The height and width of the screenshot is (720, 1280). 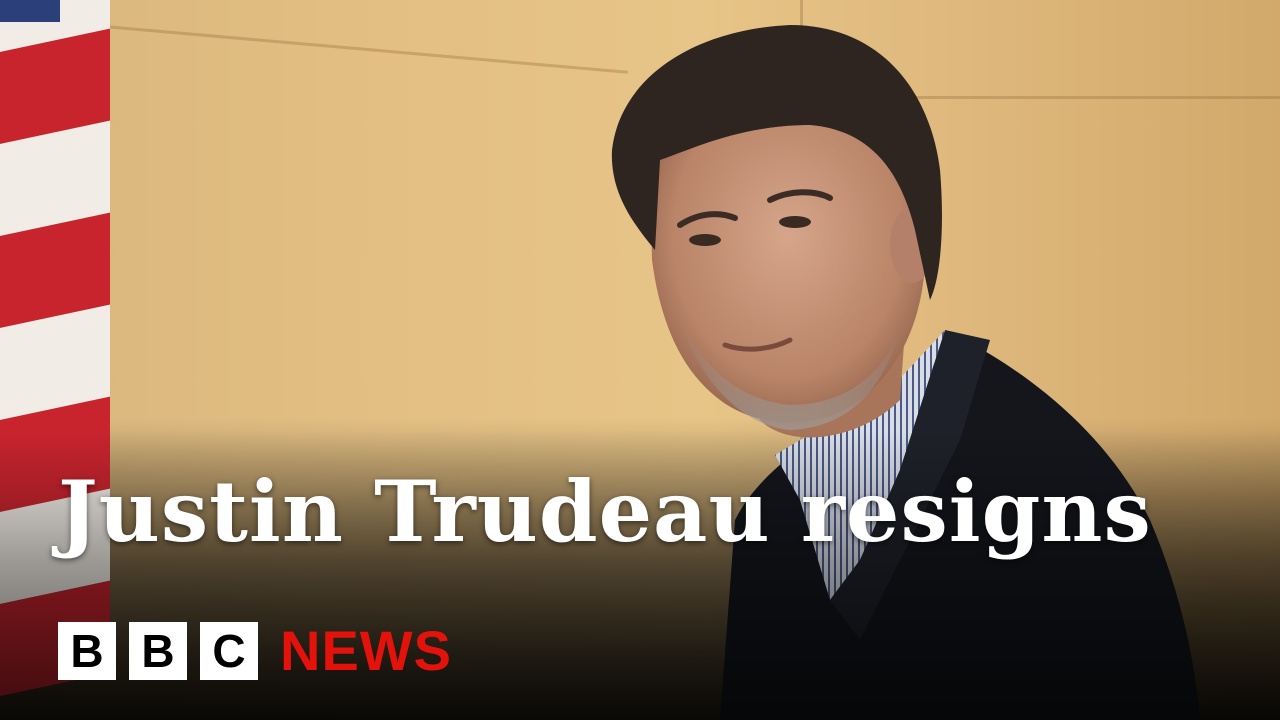 I want to click on logo-news-text: NEWS, so click(x=366, y=650).